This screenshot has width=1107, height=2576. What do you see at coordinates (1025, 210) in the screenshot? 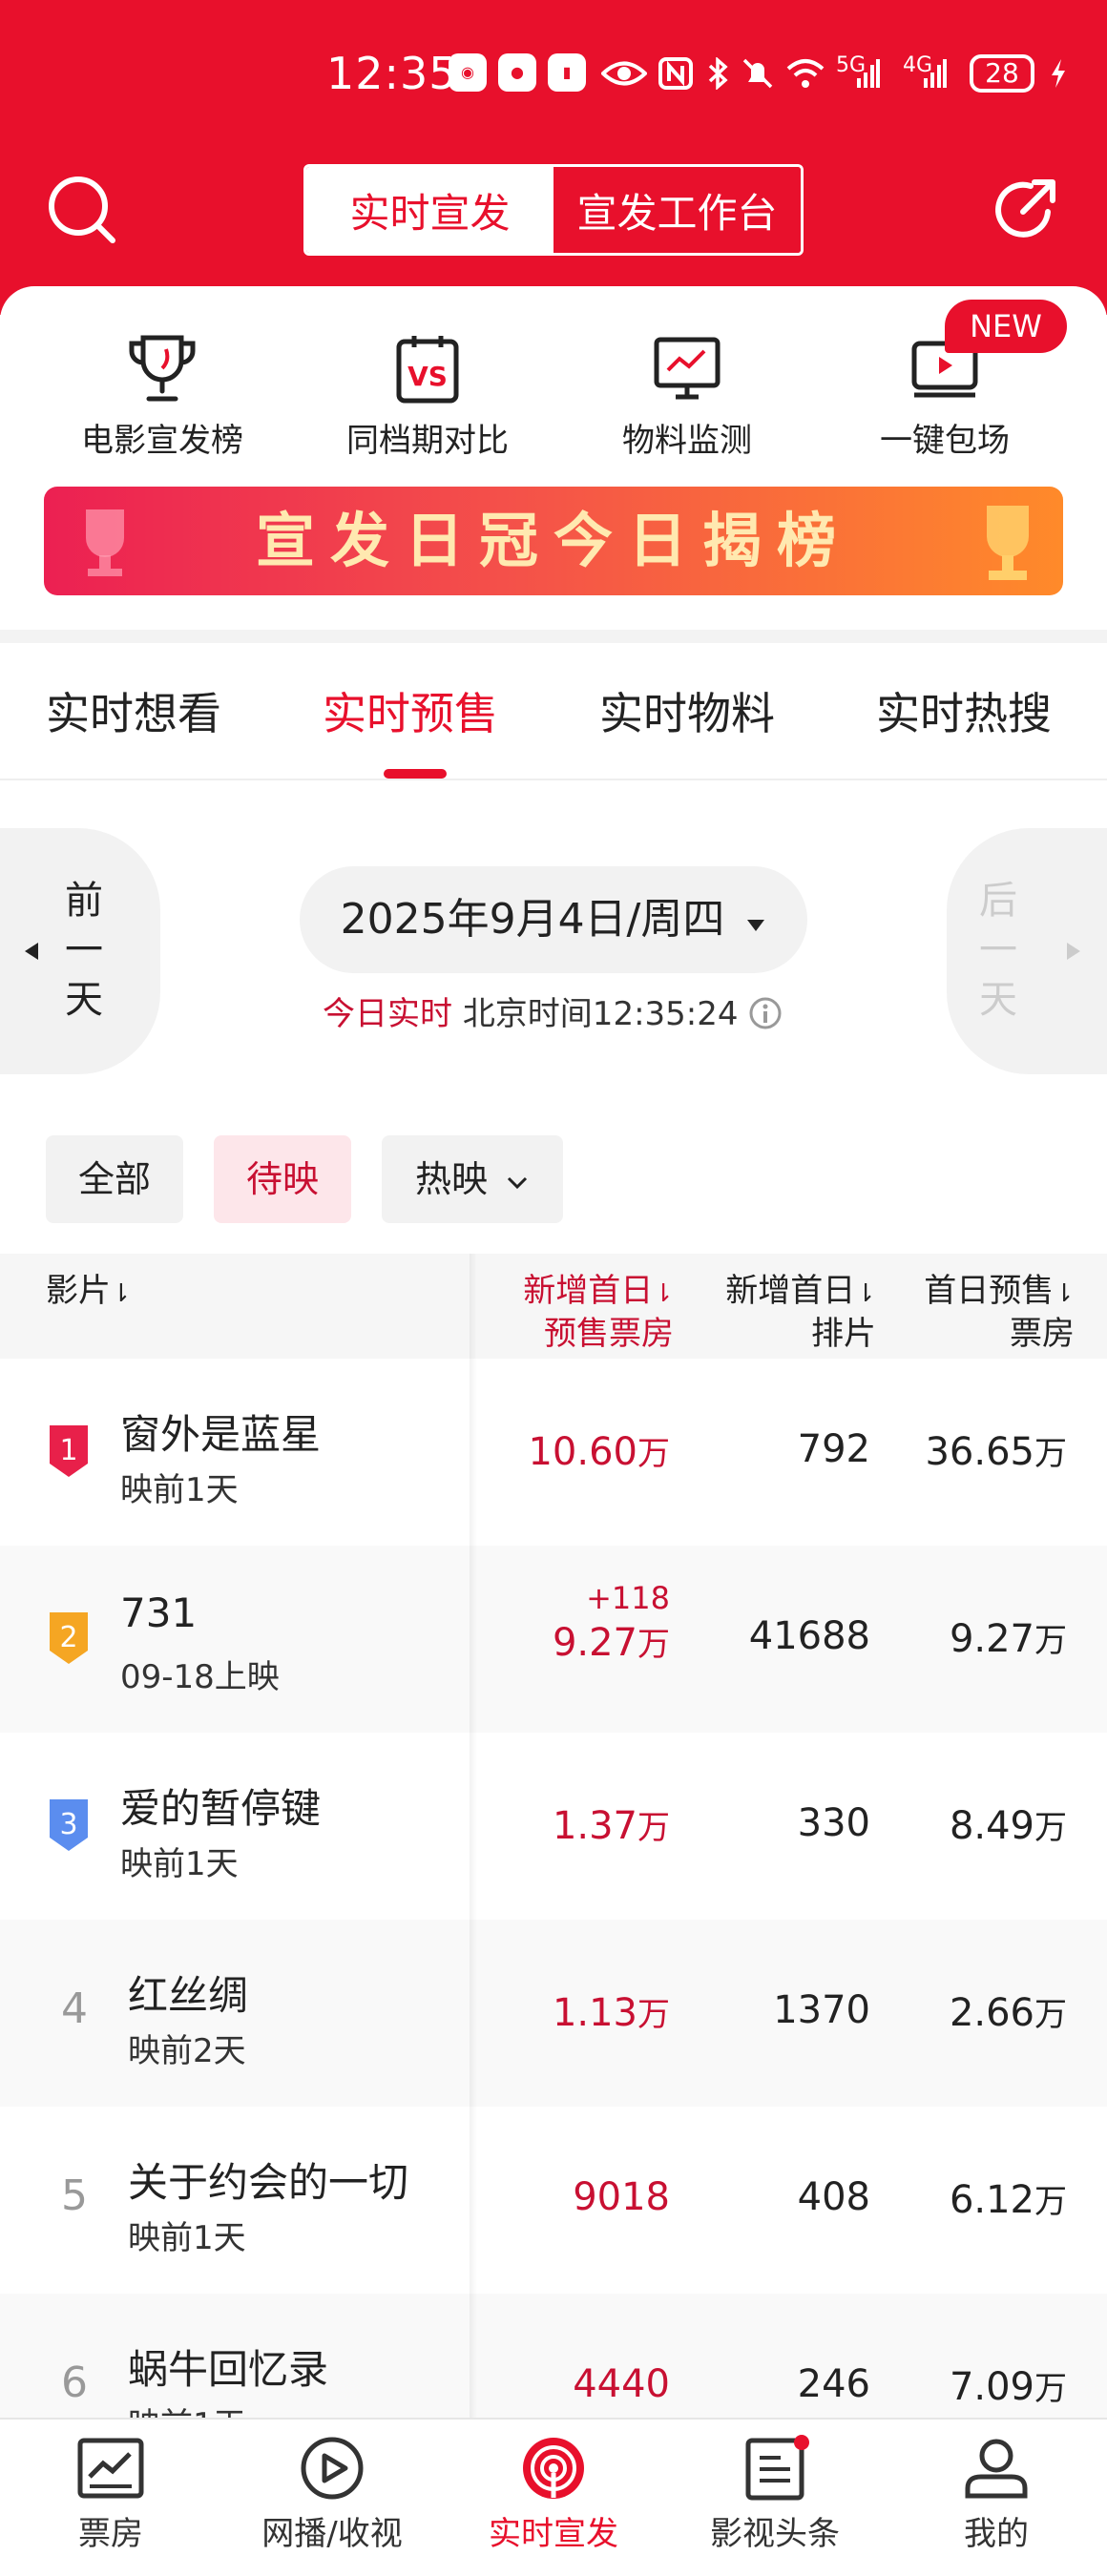
I see `share-icon` at bounding box center [1025, 210].